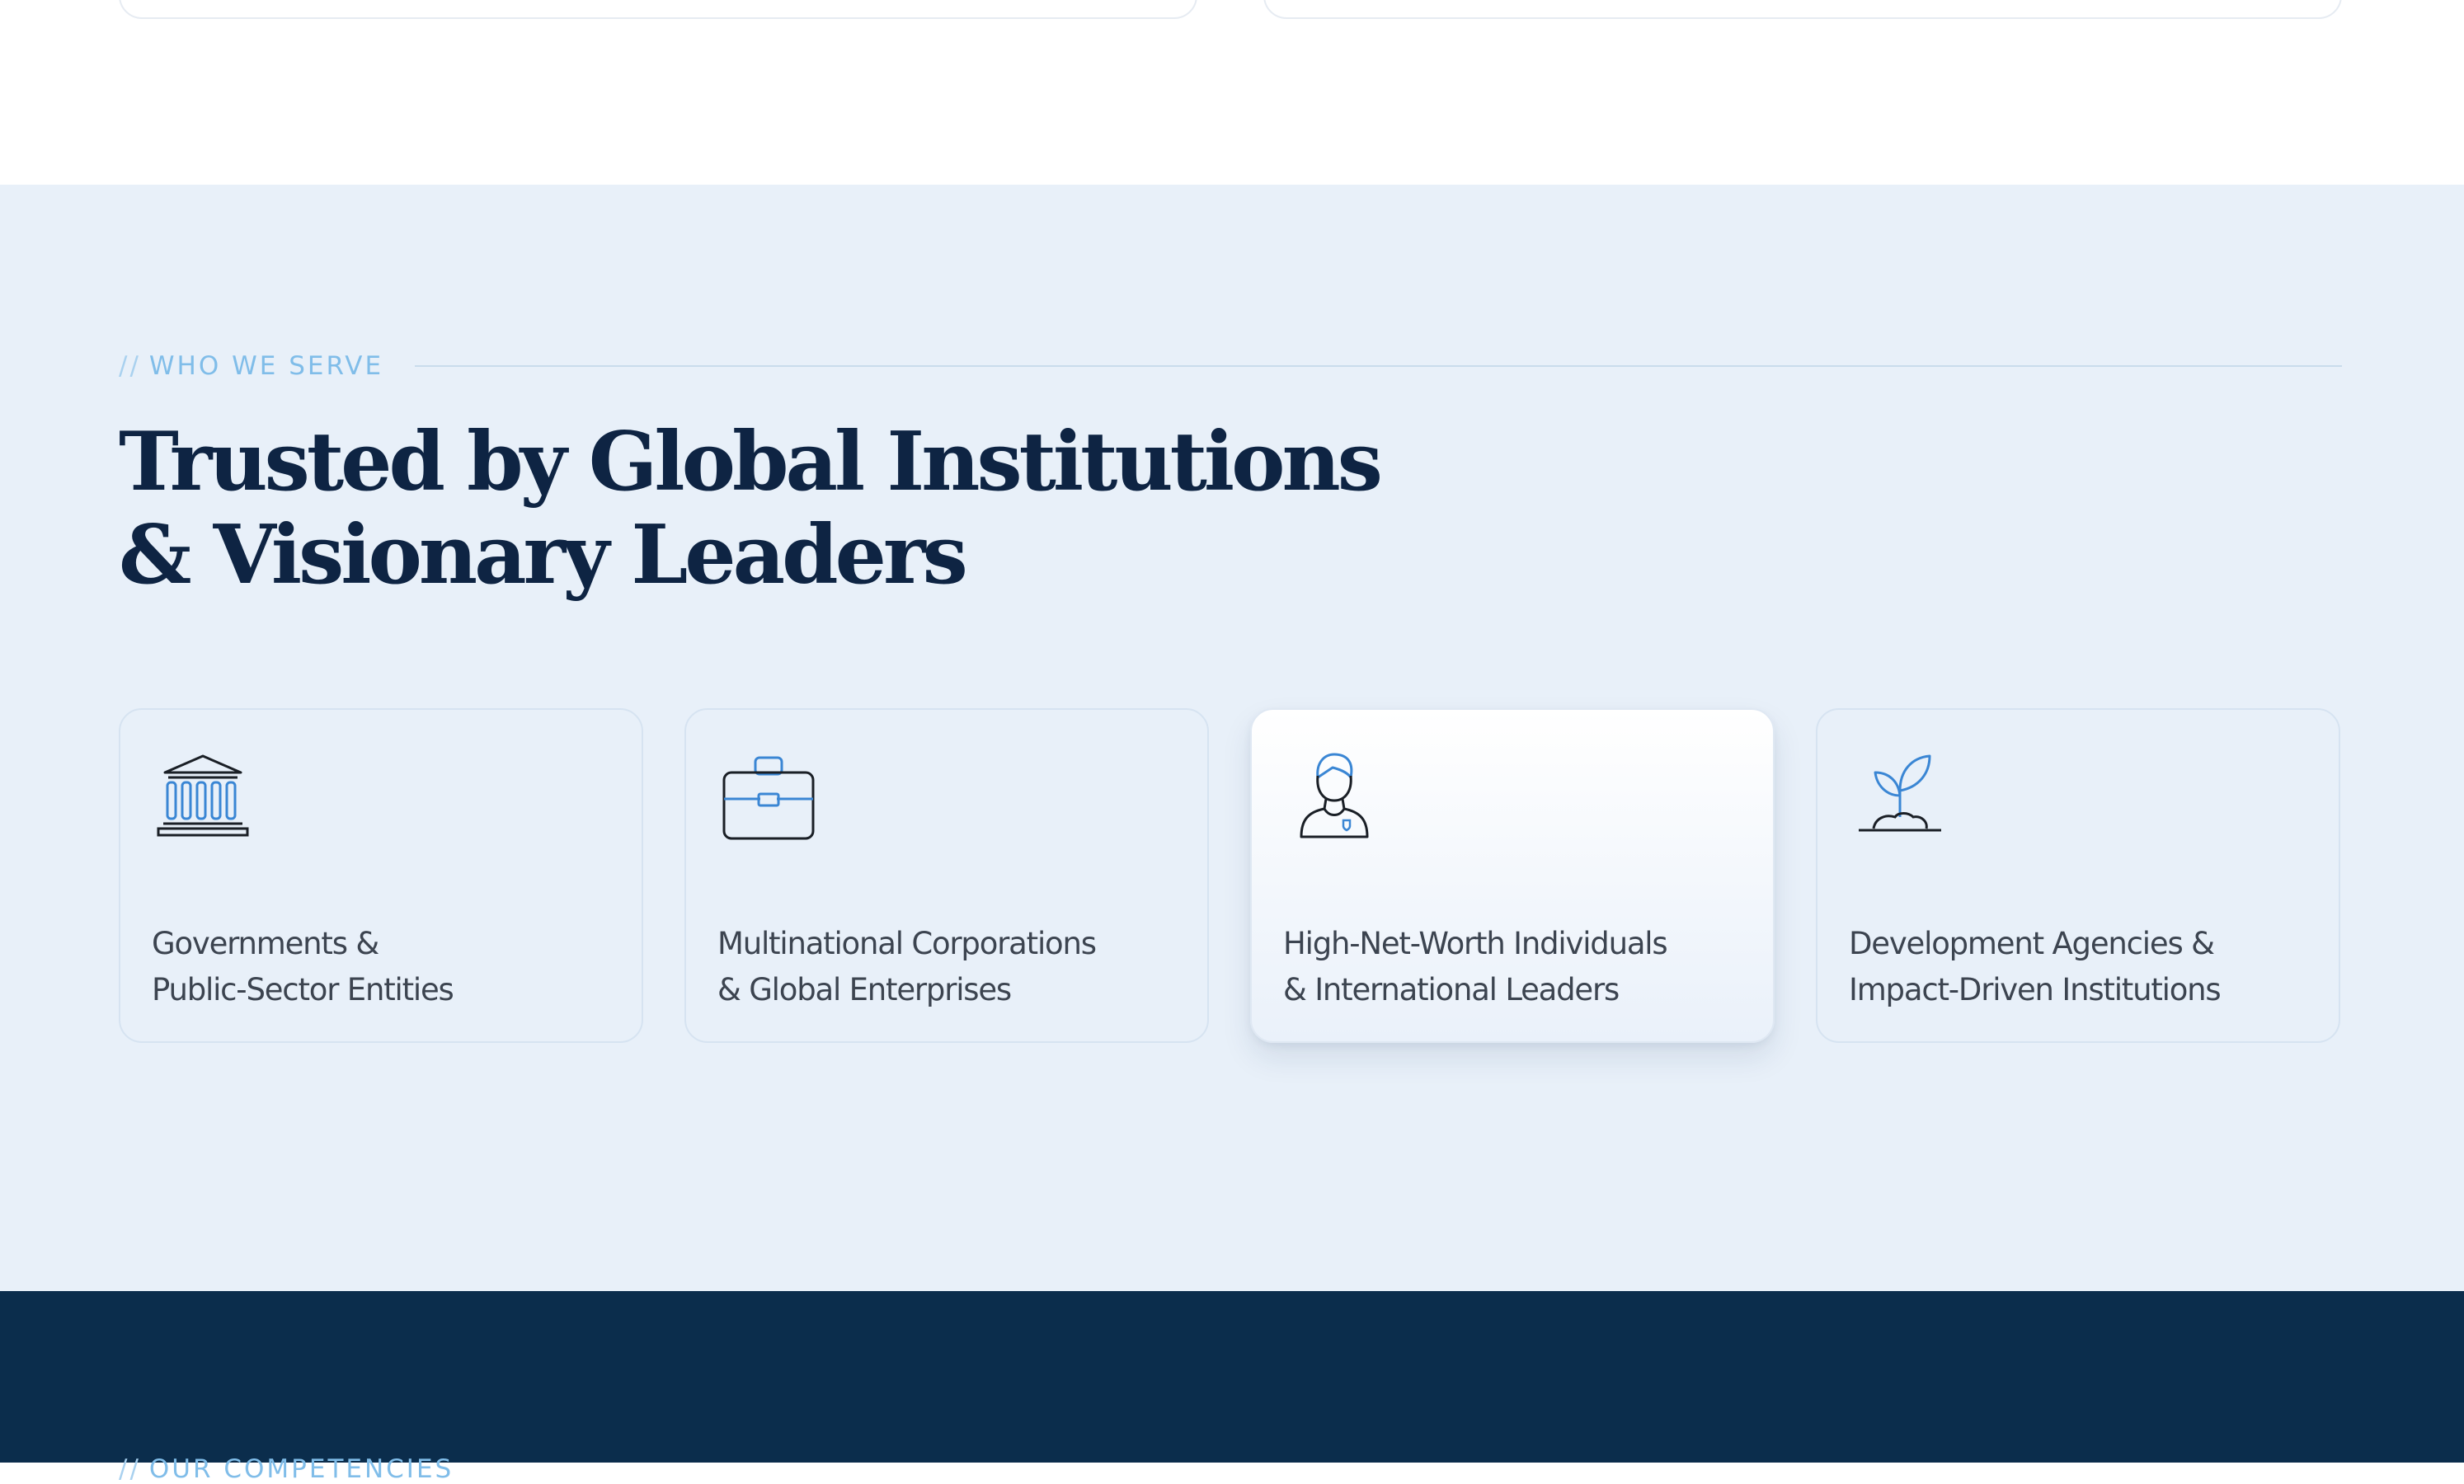  I want to click on card-label-line-2: & International Leaders, so click(1451, 989).